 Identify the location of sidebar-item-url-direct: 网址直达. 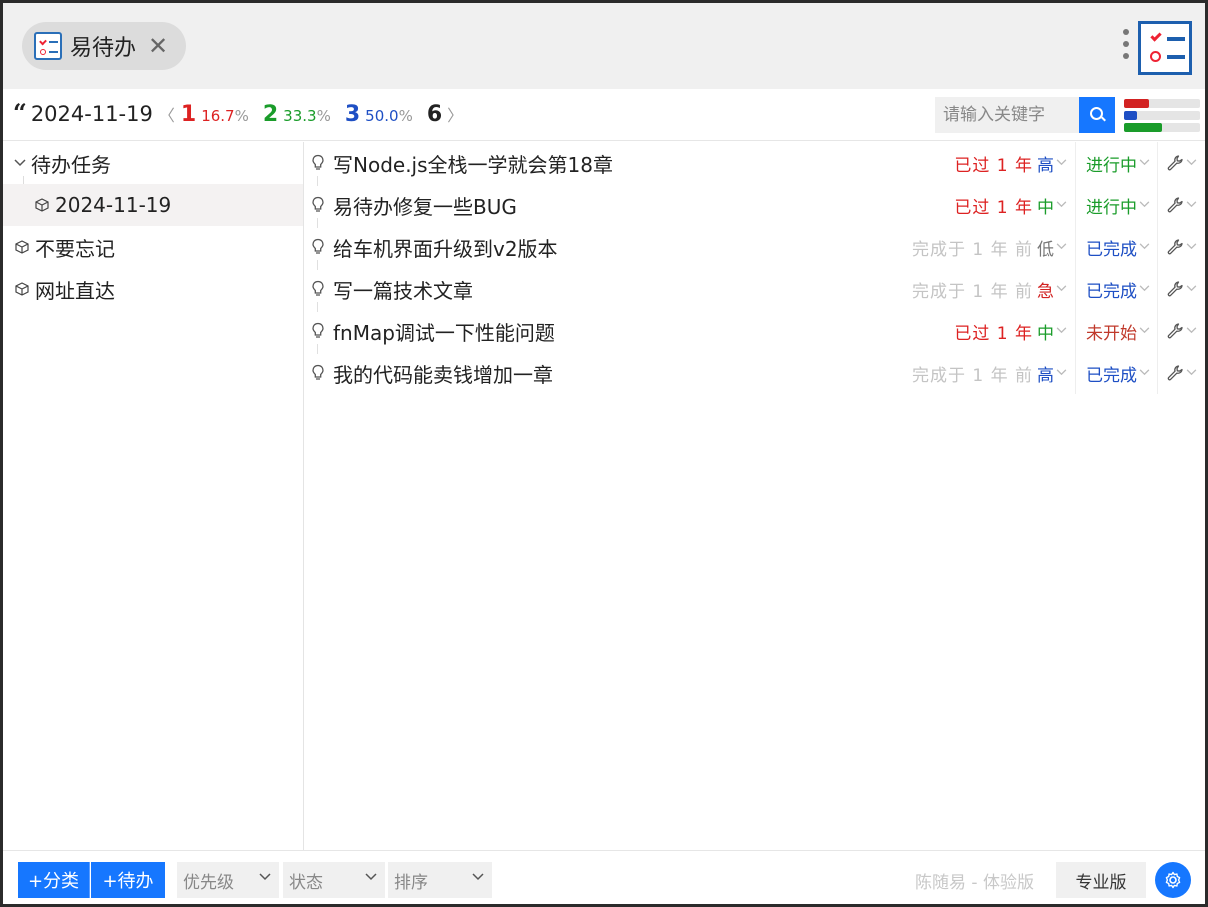
(153, 289).